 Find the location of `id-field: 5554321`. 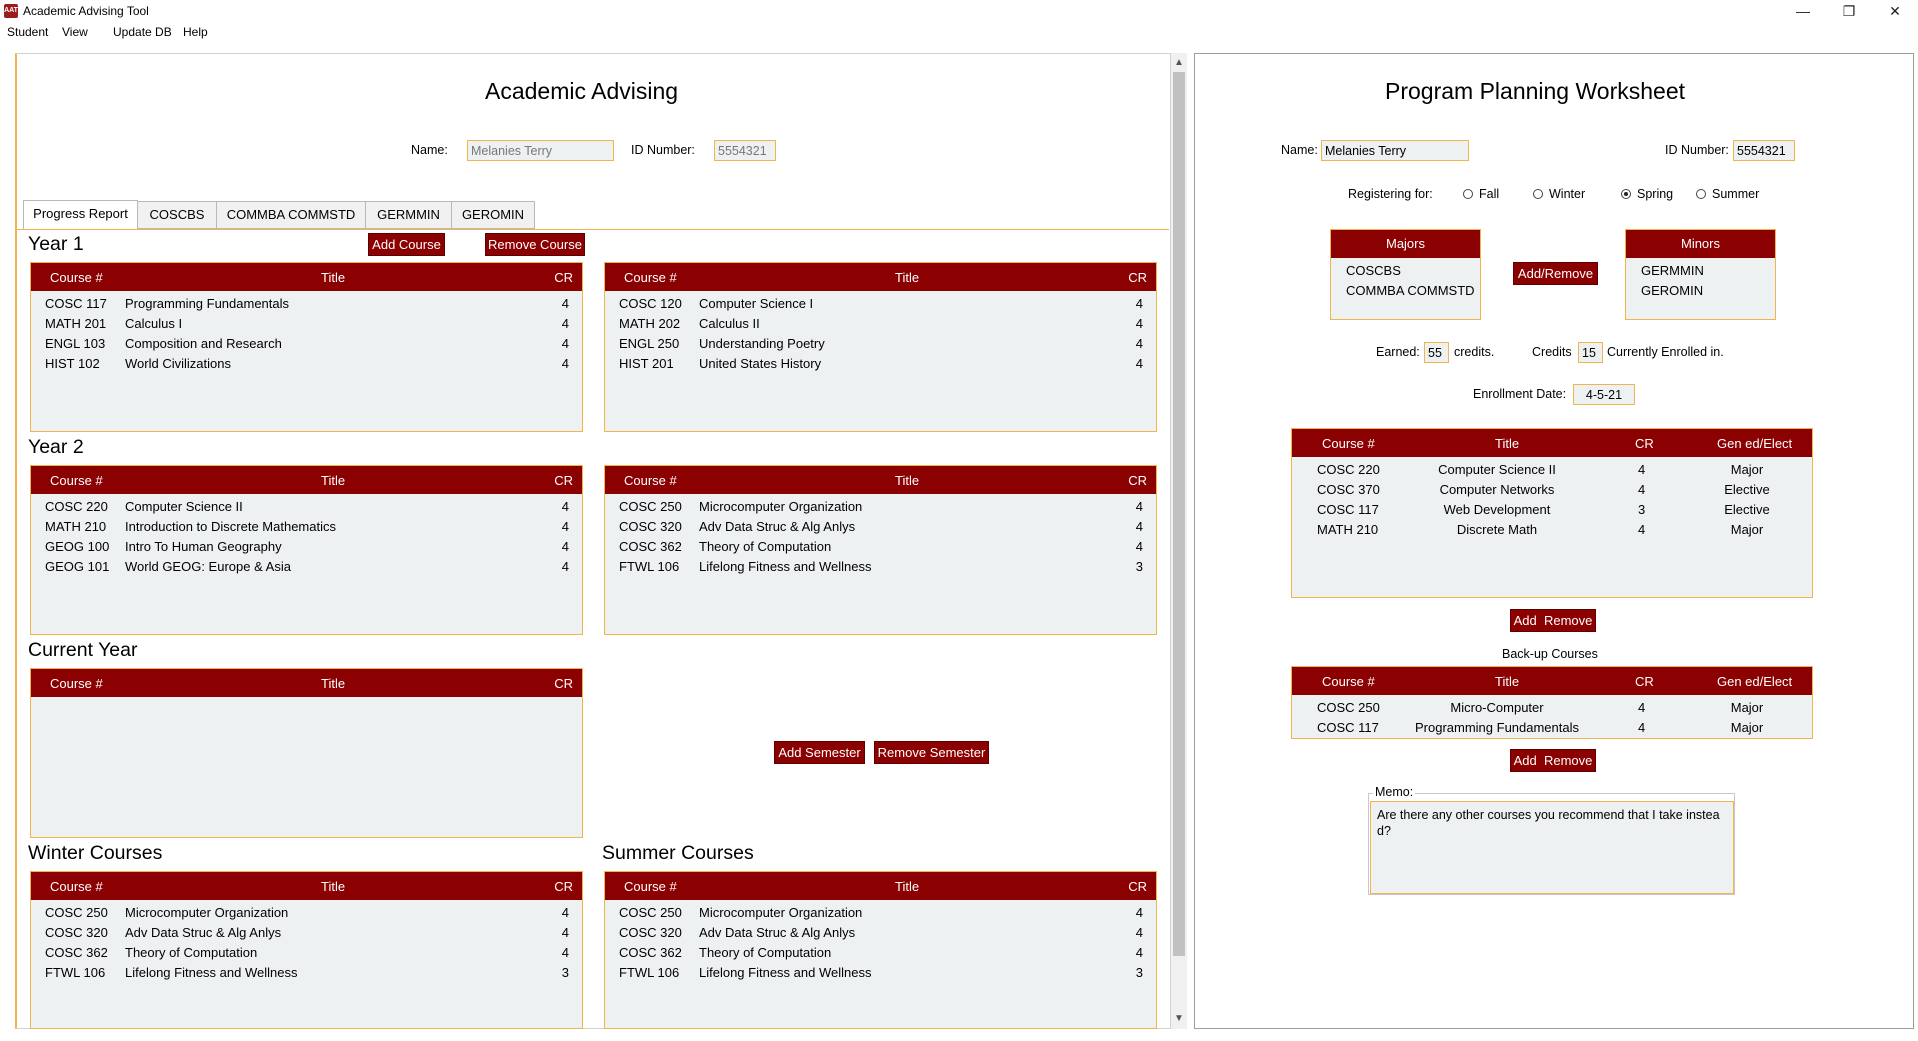

id-field: 5554321 is located at coordinates (745, 150).